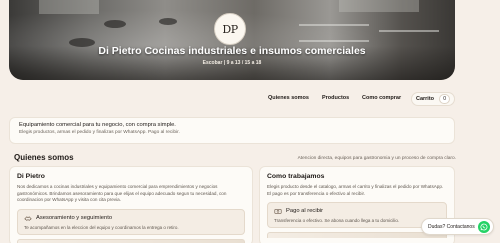  I want to click on handshake-icon, so click(28, 218).